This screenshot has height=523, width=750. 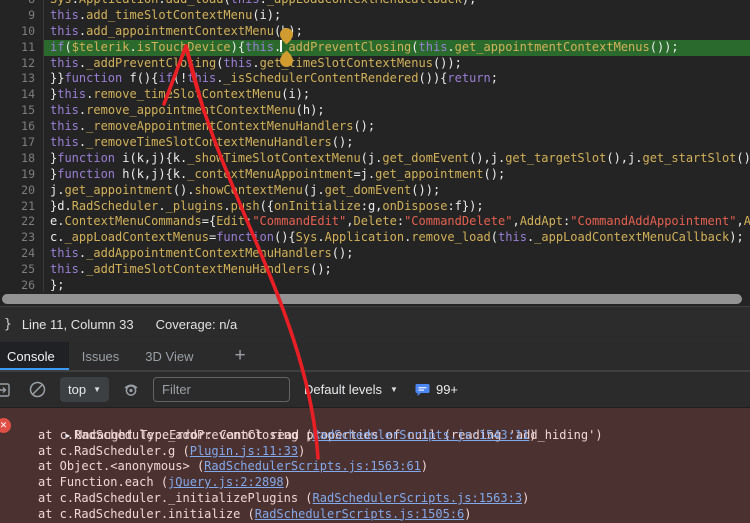 I want to click on line-number-gutter: 11, so click(x=22, y=47).